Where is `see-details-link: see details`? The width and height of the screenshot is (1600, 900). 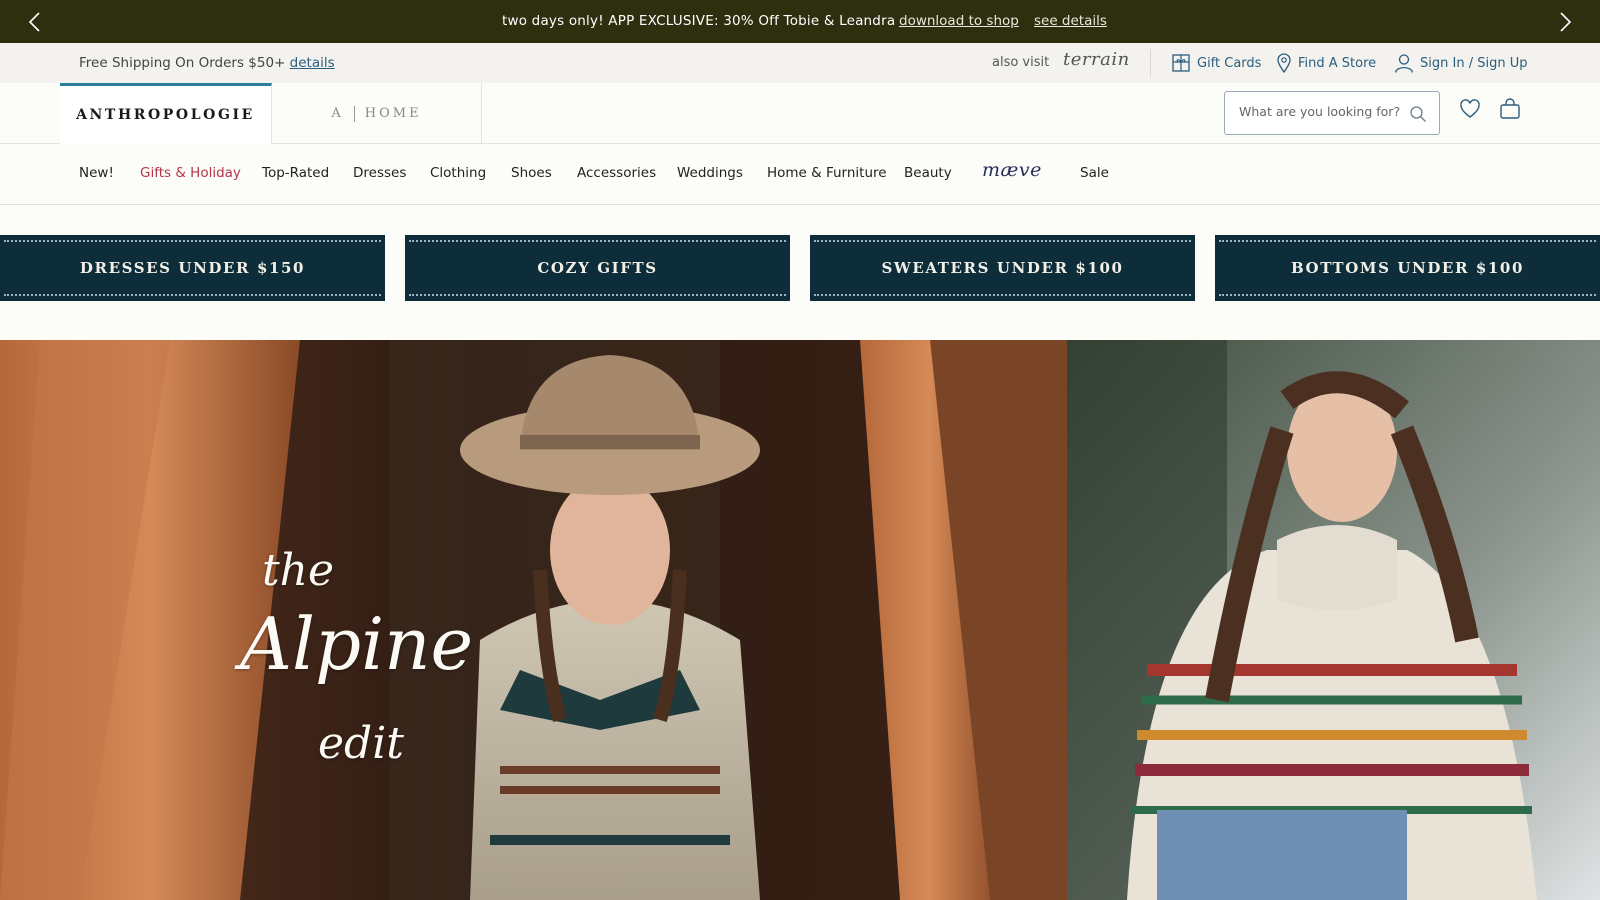 see-details-link: see details is located at coordinates (1070, 21).